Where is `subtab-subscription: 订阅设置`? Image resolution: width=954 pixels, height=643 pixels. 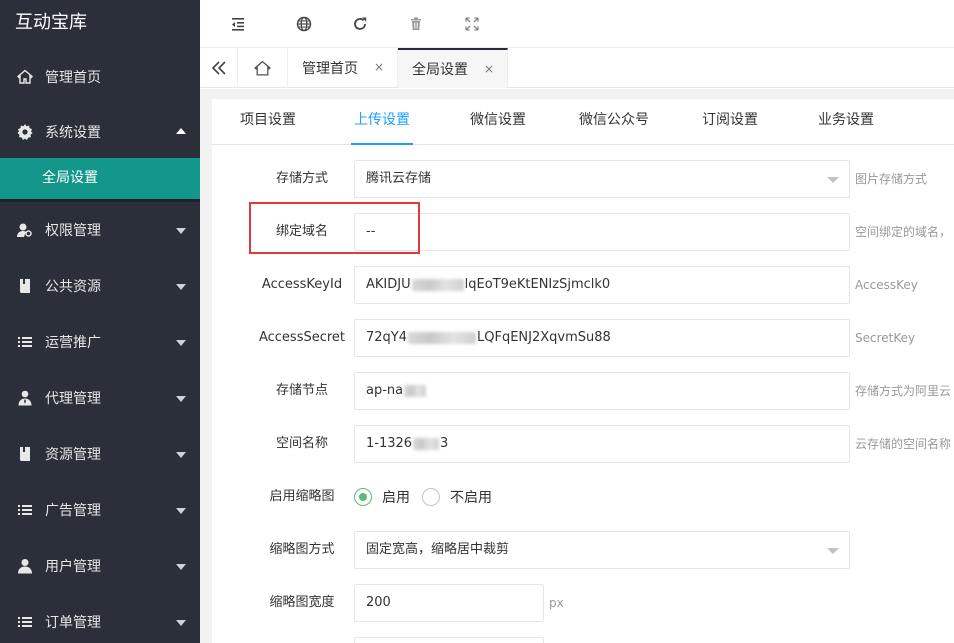
subtab-subscription: 订阅设置 is located at coordinates (730, 121).